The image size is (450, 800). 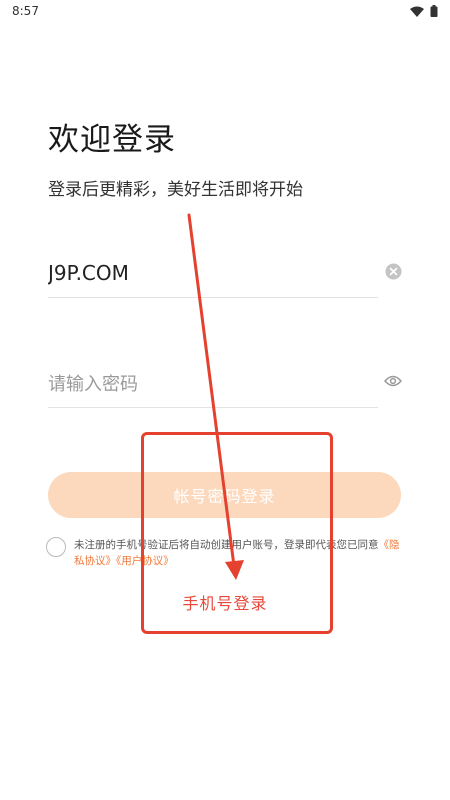 What do you see at coordinates (25, 11) in the screenshot?
I see `status-time: 8:57` at bounding box center [25, 11].